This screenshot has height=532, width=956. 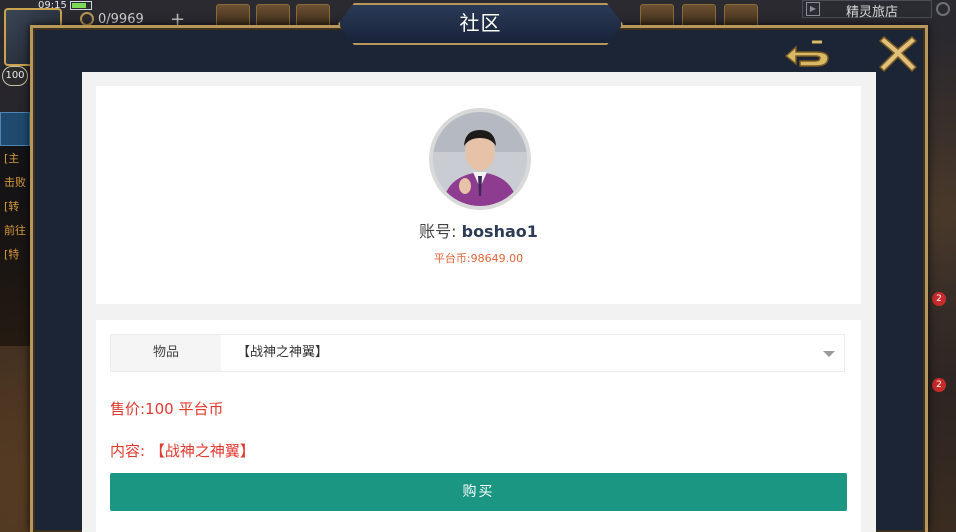 What do you see at coordinates (480, 23) in the screenshot?
I see `modal-title: 社区` at bounding box center [480, 23].